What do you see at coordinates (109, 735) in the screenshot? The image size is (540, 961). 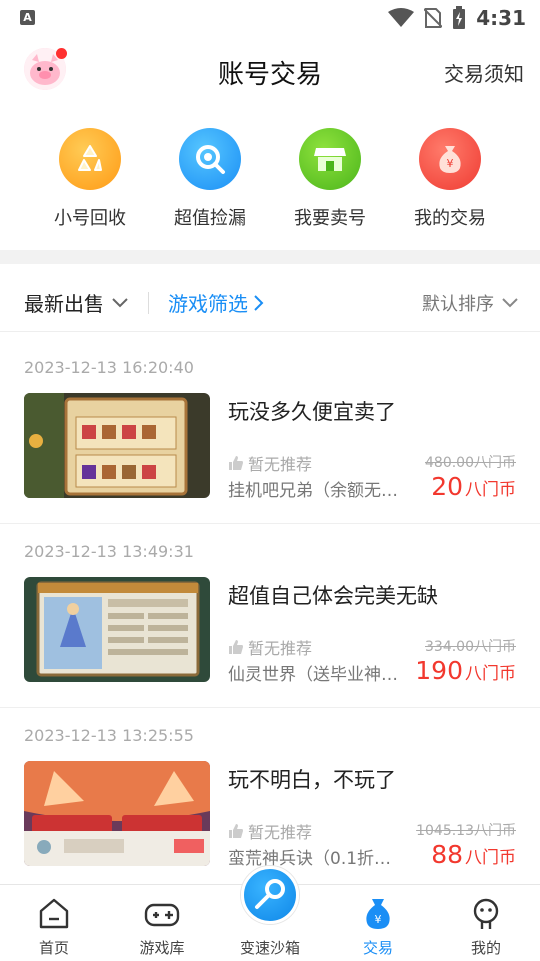 I see `listing-date: 2023-12-13 13:25:55` at bounding box center [109, 735].